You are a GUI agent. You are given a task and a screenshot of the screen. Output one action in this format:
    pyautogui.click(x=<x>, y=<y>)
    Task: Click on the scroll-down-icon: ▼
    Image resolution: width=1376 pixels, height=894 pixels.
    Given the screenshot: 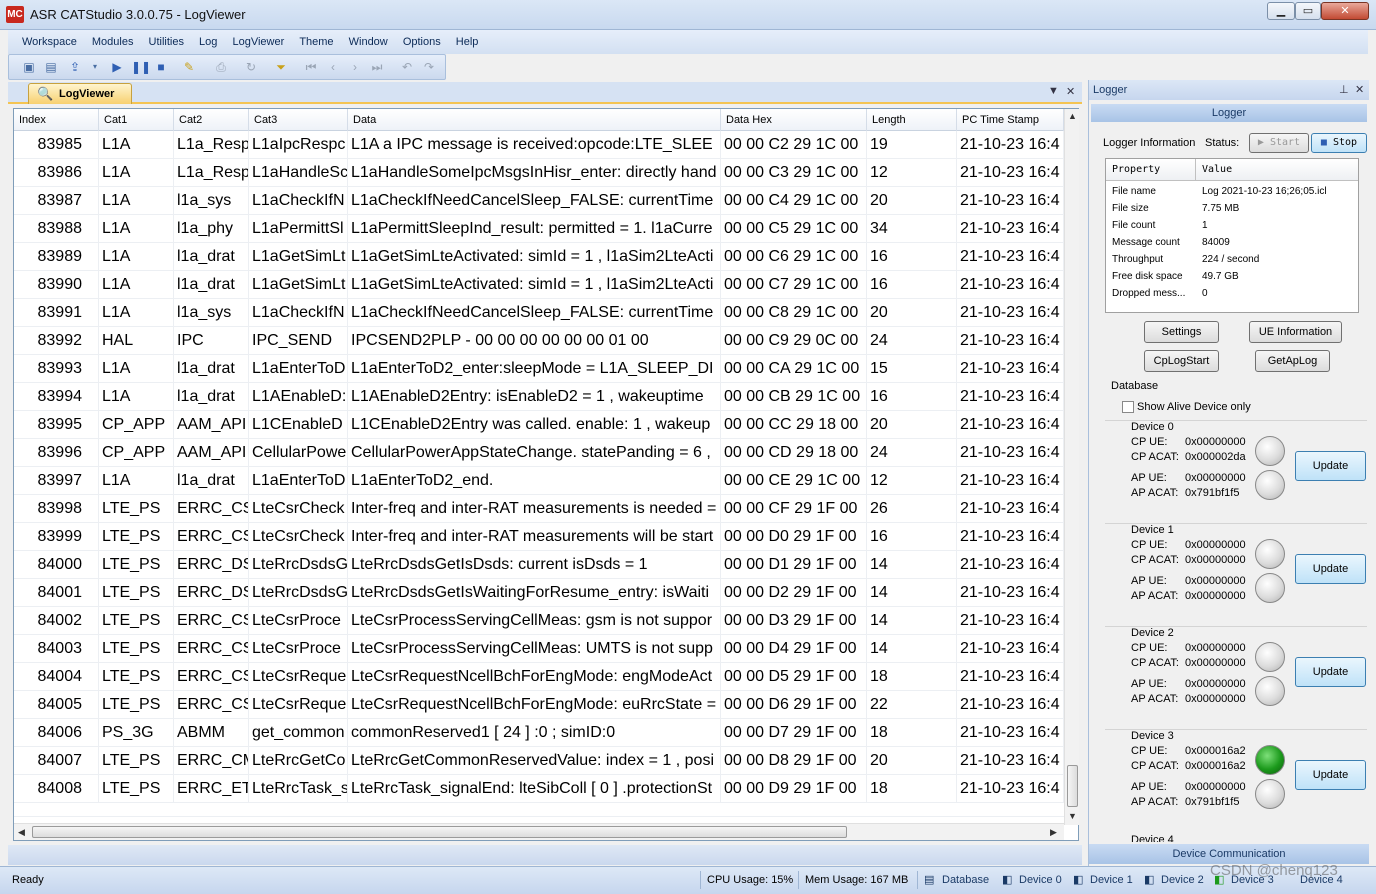 What is the action you would take?
    pyautogui.click(x=1072, y=816)
    